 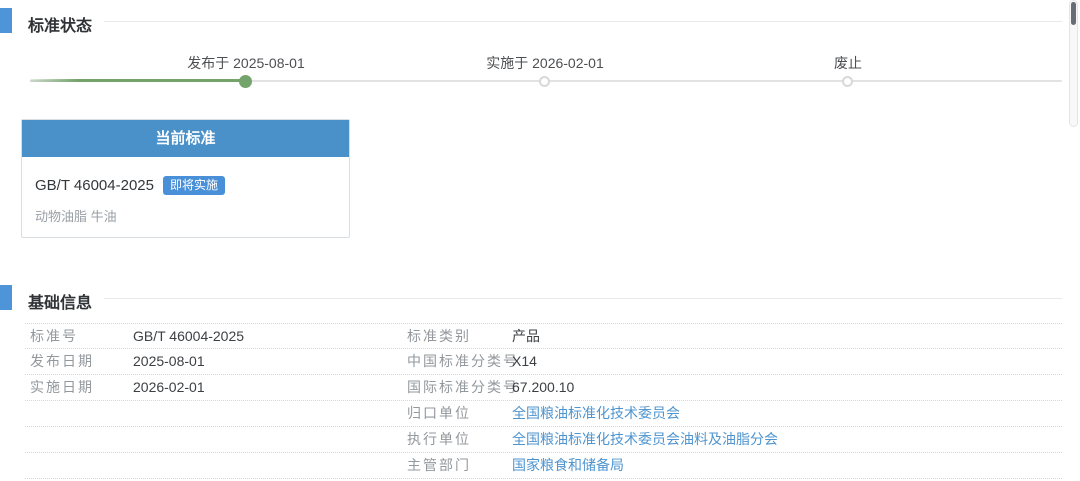 What do you see at coordinates (94, 185) in the screenshot?
I see `standard-code: GB/T 46004-2025` at bounding box center [94, 185].